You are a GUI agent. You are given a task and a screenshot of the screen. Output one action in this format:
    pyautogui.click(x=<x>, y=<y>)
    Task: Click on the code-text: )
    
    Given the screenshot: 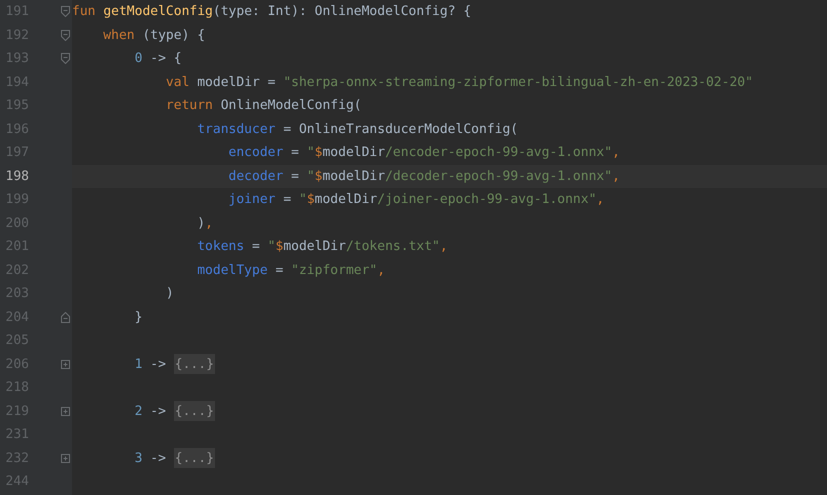 What is the action you would take?
    pyautogui.click(x=169, y=294)
    